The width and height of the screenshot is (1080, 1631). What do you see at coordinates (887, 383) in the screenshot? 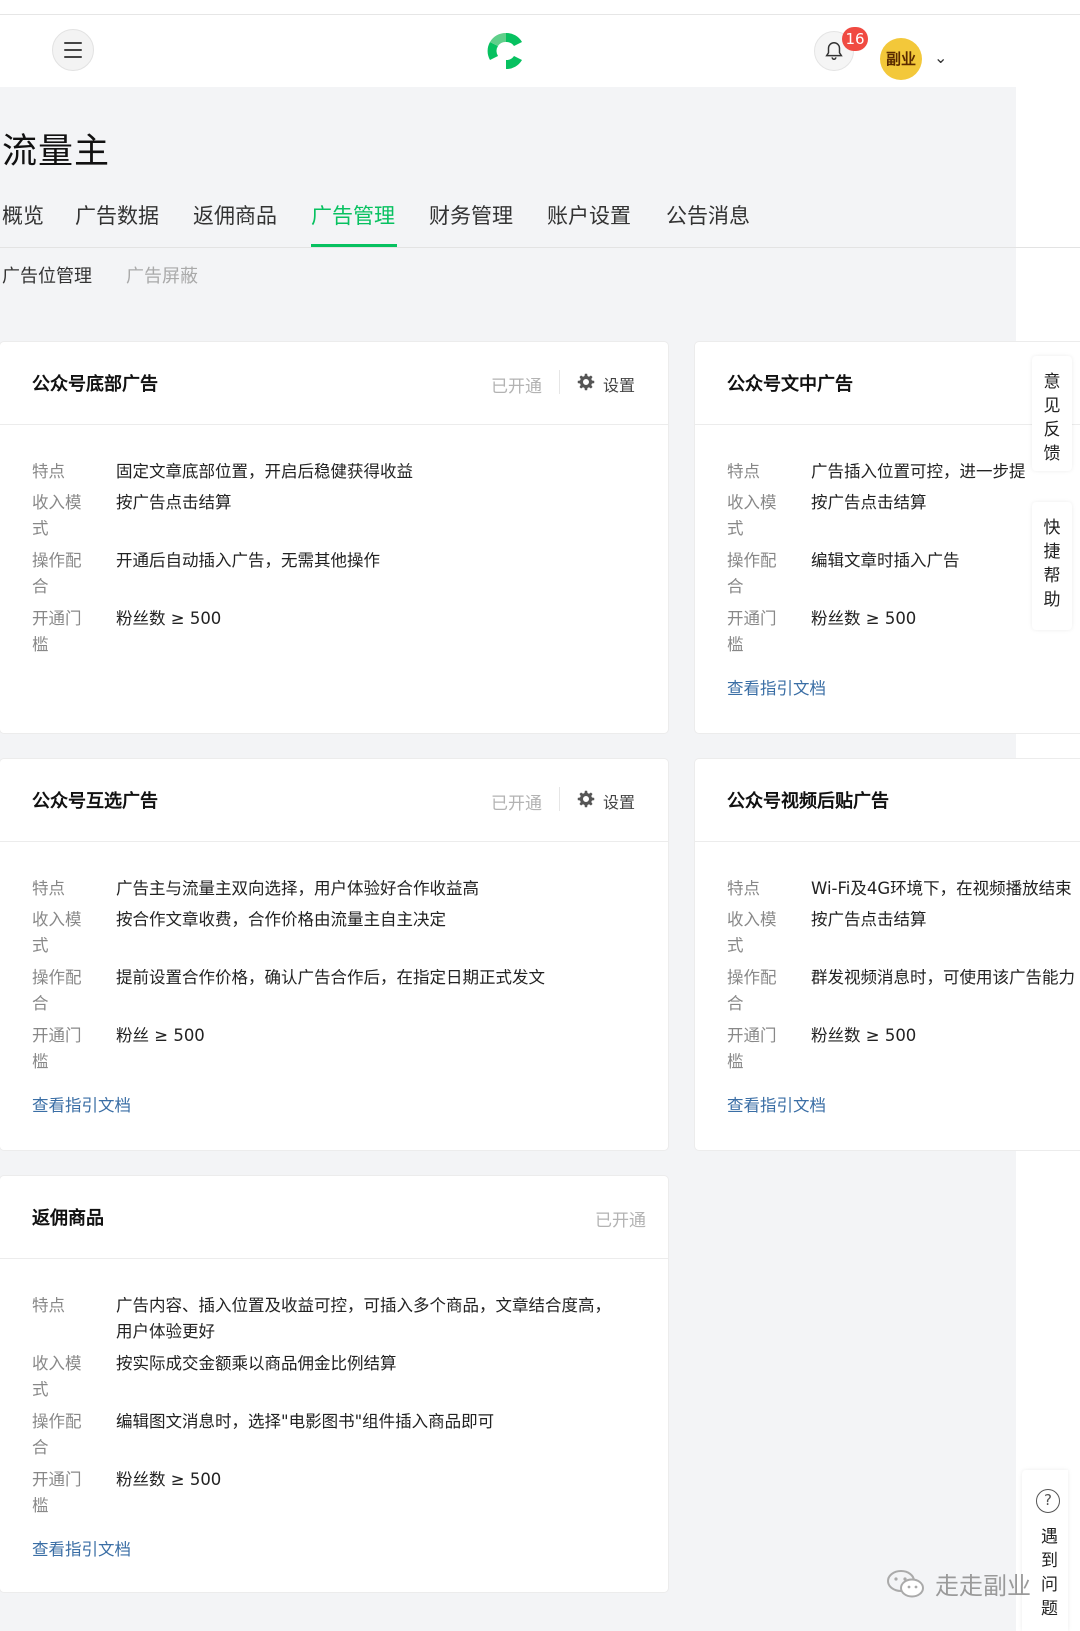
I see `card-header: 公众号文中广告` at bounding box center [887, 383].